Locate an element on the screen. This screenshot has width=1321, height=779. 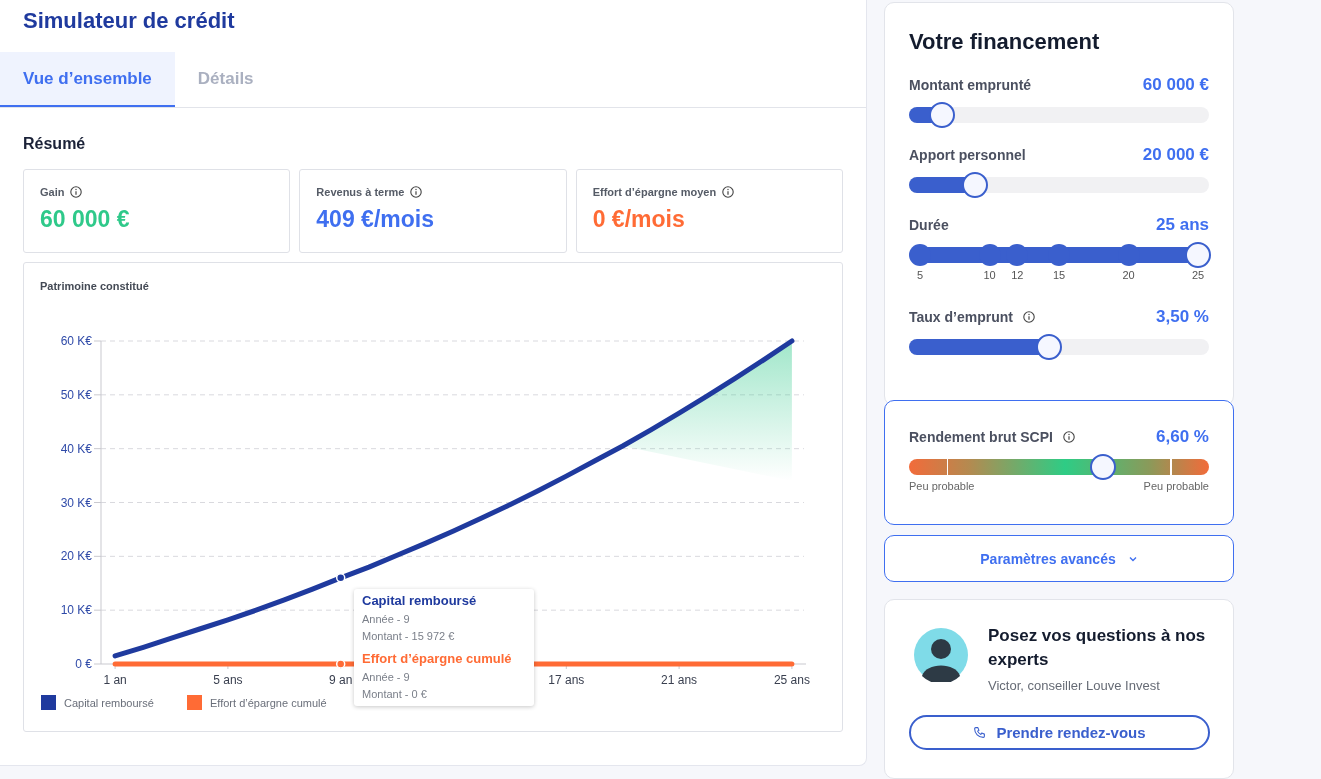
legend-item: Capital remboursé is located at coordinates (97, 702).